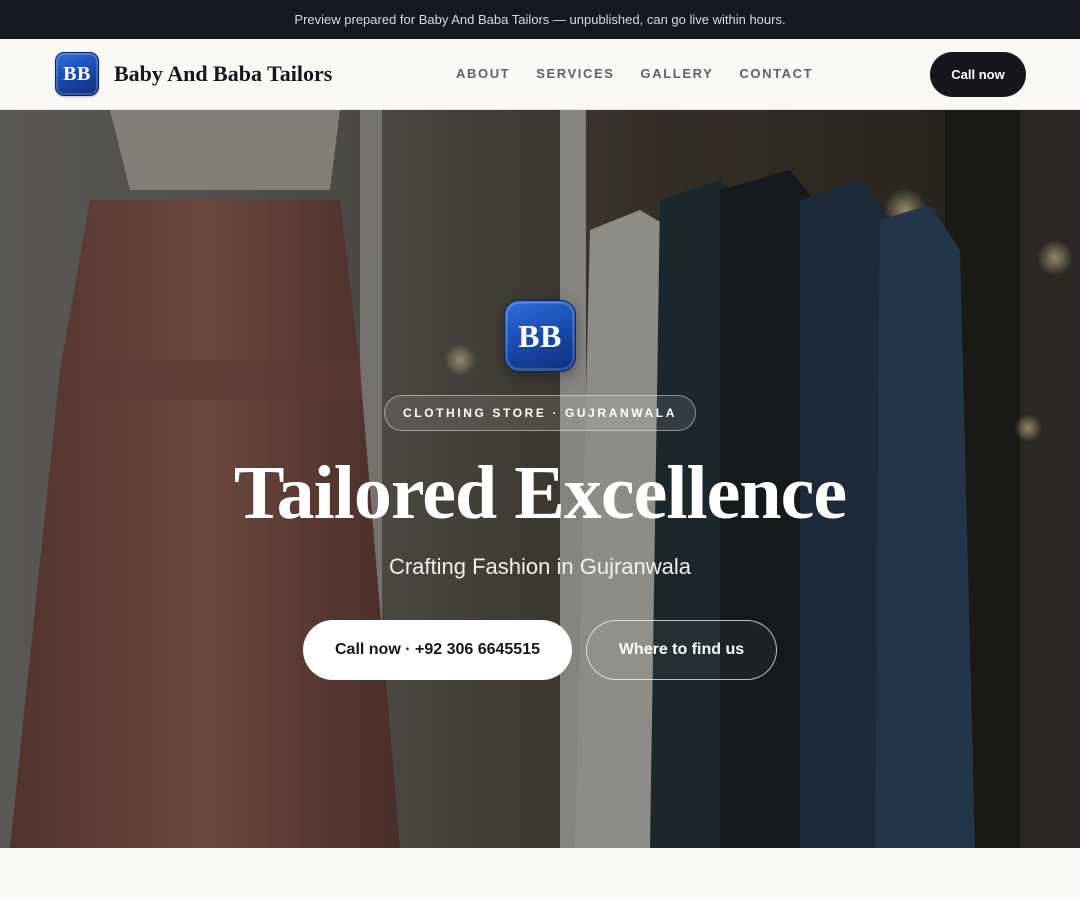 Image resolution: width=1080 pixels, height=900 pixels. I want to click on logo-badge: BB, so click(77, 74).